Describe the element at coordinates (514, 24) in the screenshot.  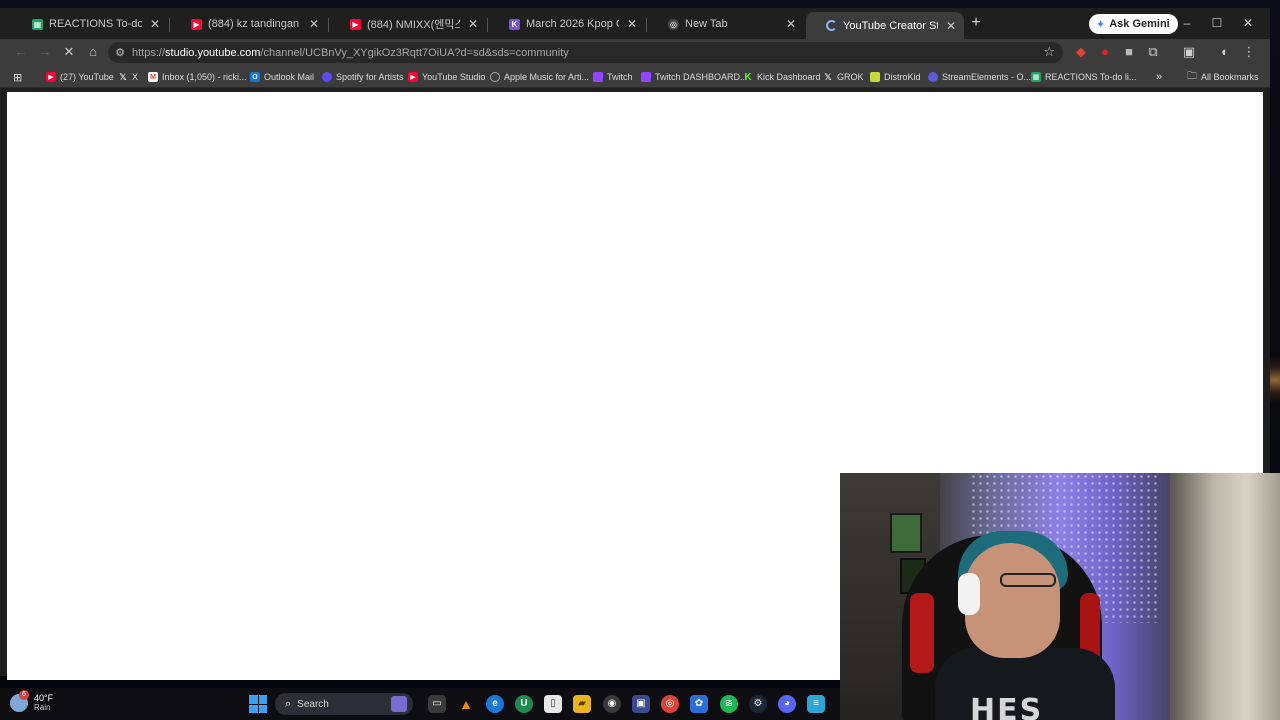
I see `k-site-icon: K` at that location.